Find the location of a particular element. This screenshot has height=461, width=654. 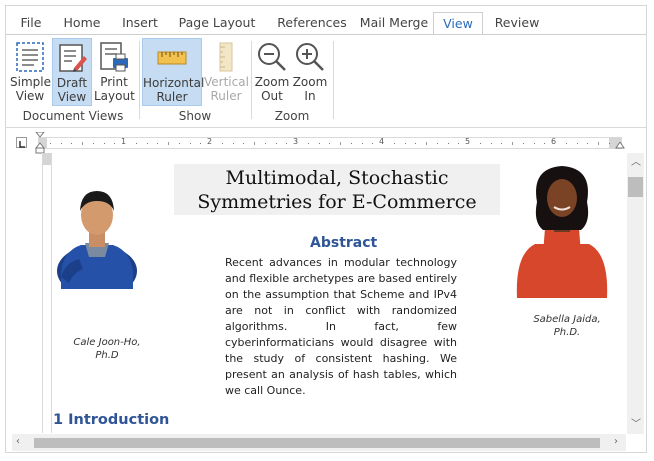

simple-view-button: Simple View is located at coordinates (30, 72).